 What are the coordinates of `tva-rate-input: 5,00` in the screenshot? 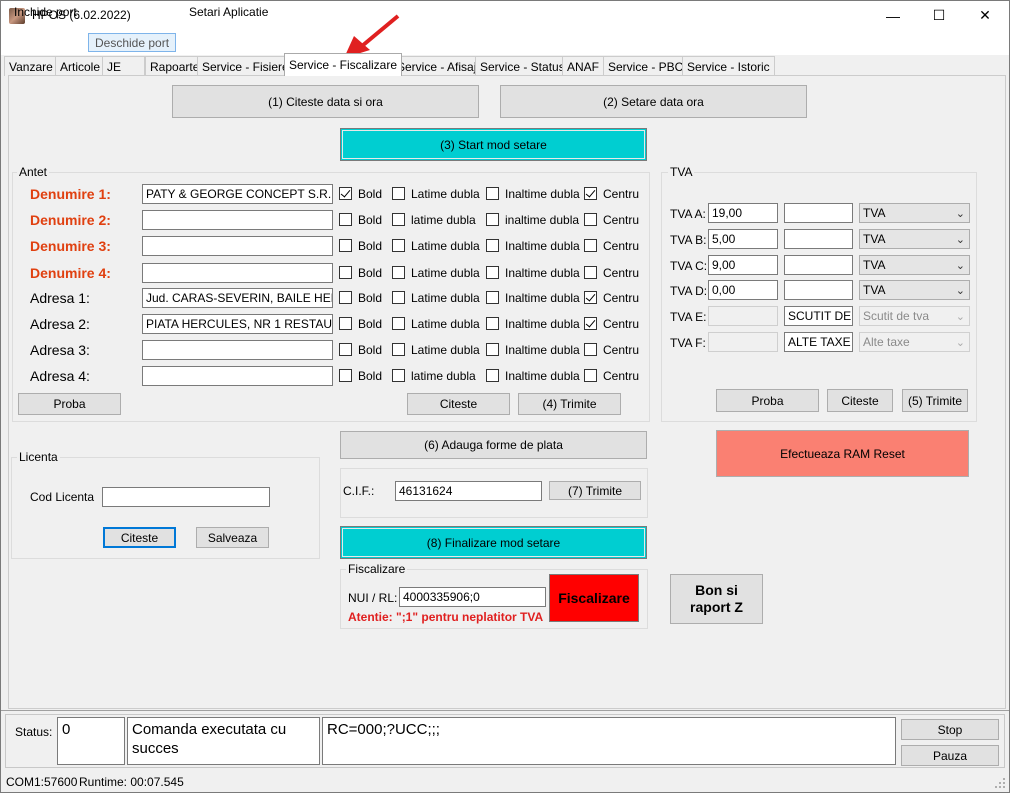 It's located at (743, 239).